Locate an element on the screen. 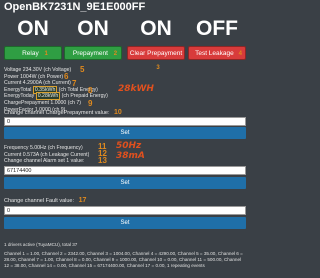 The height and width of the screenshot is (278, 320). annotation-number: 6 is located at coordinates (66, 76).